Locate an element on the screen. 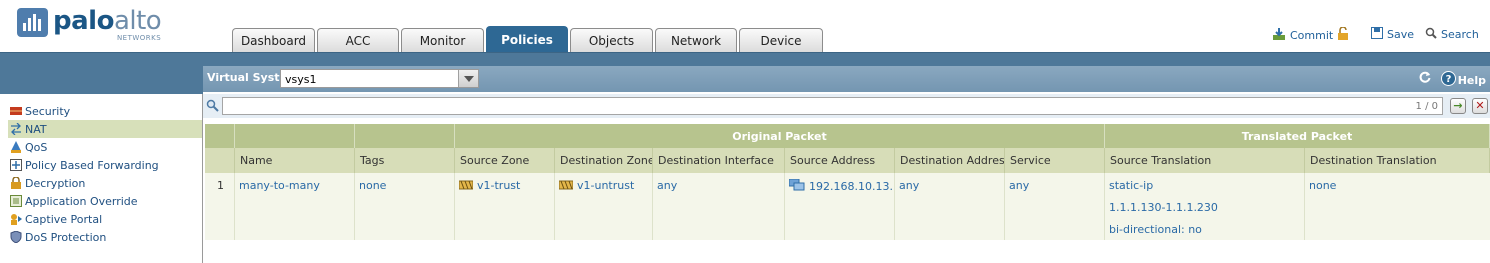 Image resolution: width=1490 pixels, height=263 pixels. sidebar-divider is located at coordinates (202, 178).